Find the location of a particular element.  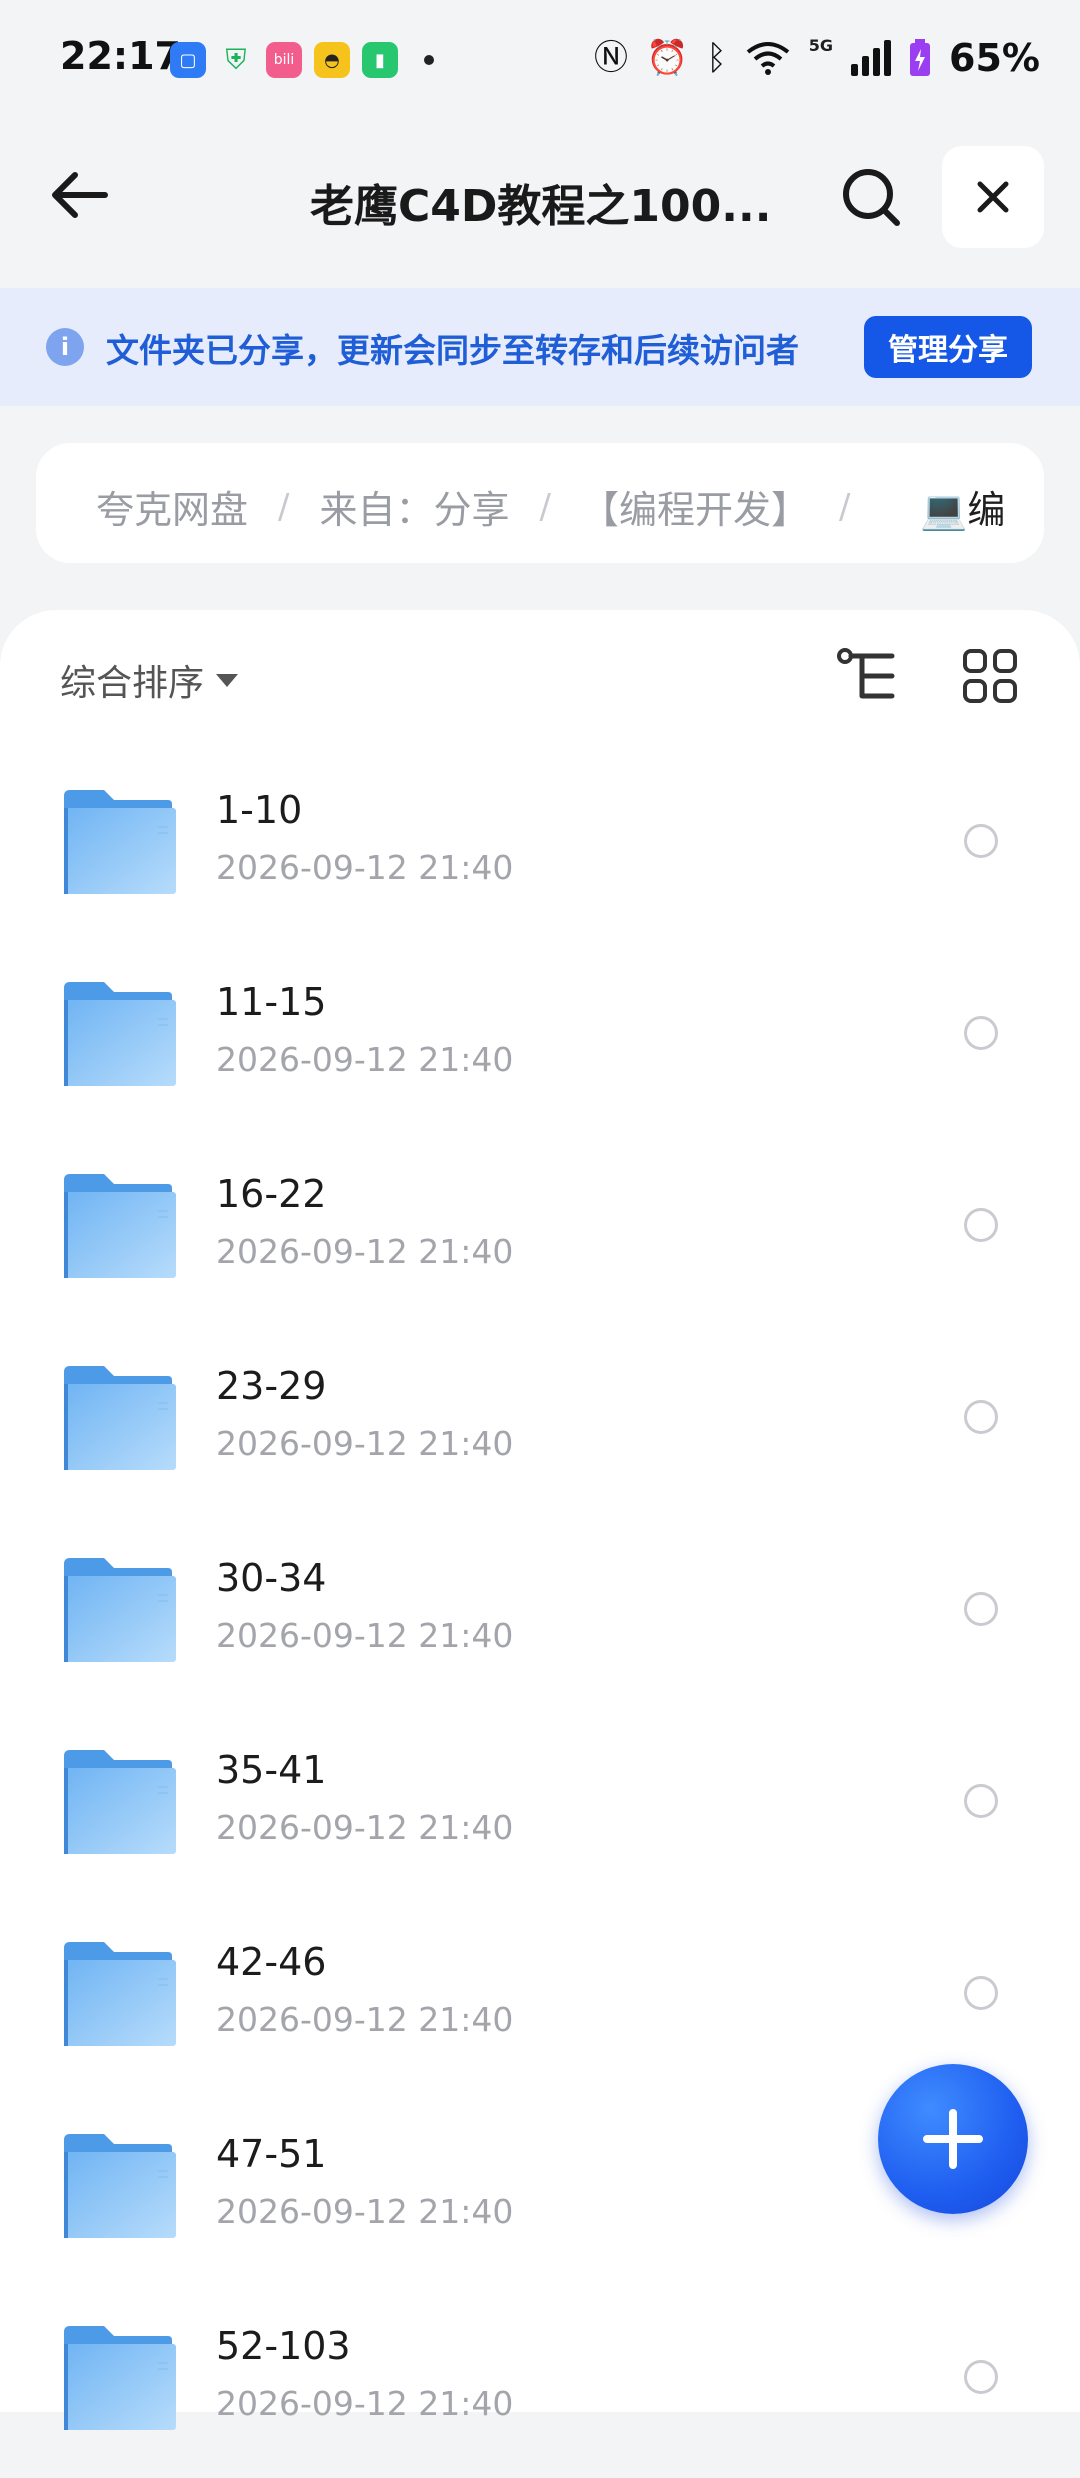

close-button is located at coordinates (993, 197).